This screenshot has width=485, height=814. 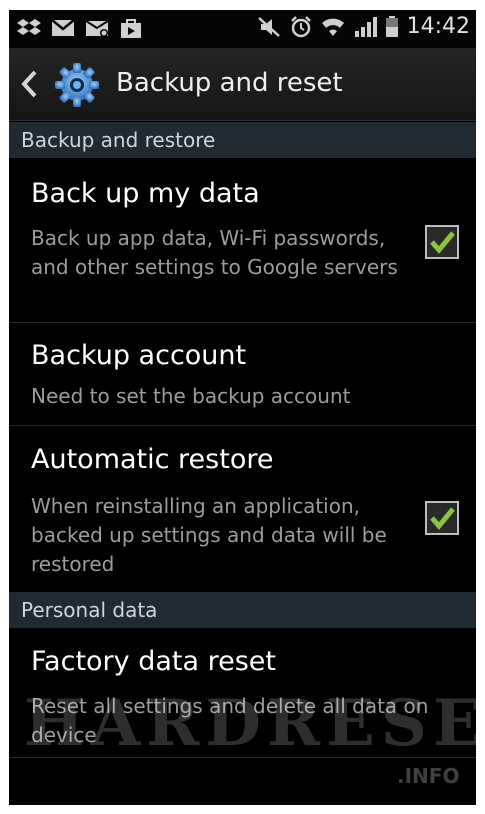 What do you see at coordinates (229, 83) in the screenshot?
I see `page-title: Backup and reset` at bounding box center [229, 83].